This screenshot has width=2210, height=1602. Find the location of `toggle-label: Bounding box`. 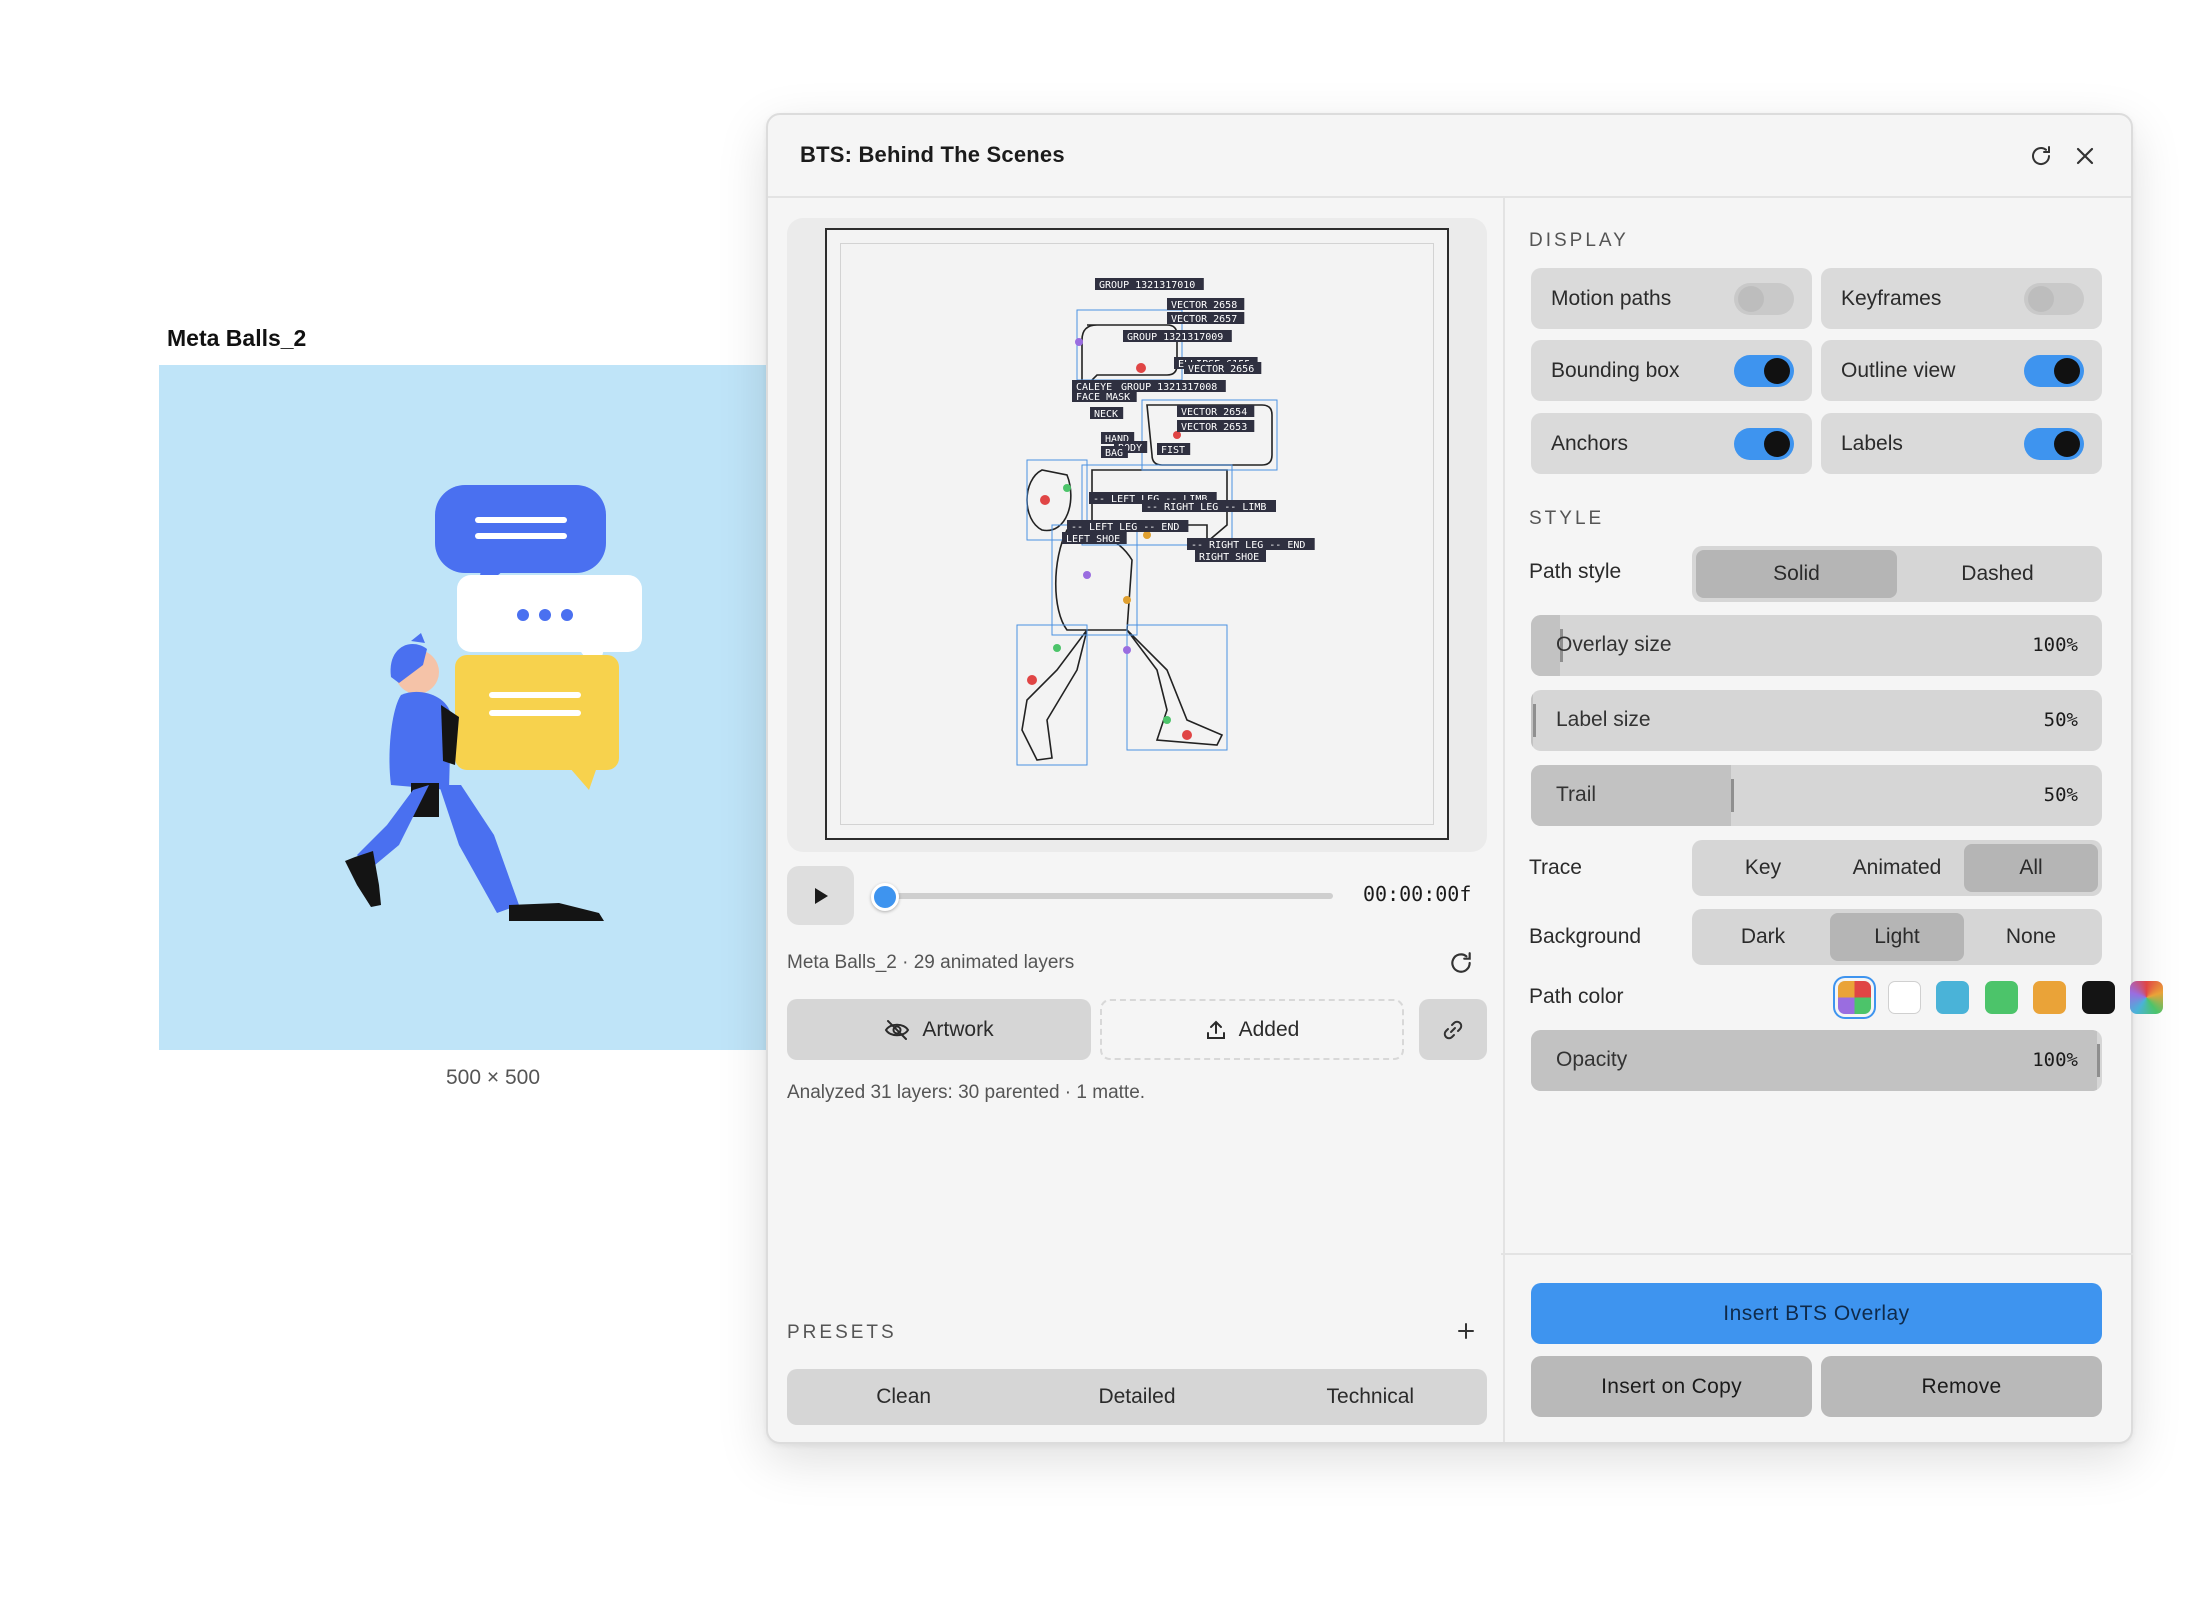

toggle-label: Bounding box is located at coordinates (1615, 370).